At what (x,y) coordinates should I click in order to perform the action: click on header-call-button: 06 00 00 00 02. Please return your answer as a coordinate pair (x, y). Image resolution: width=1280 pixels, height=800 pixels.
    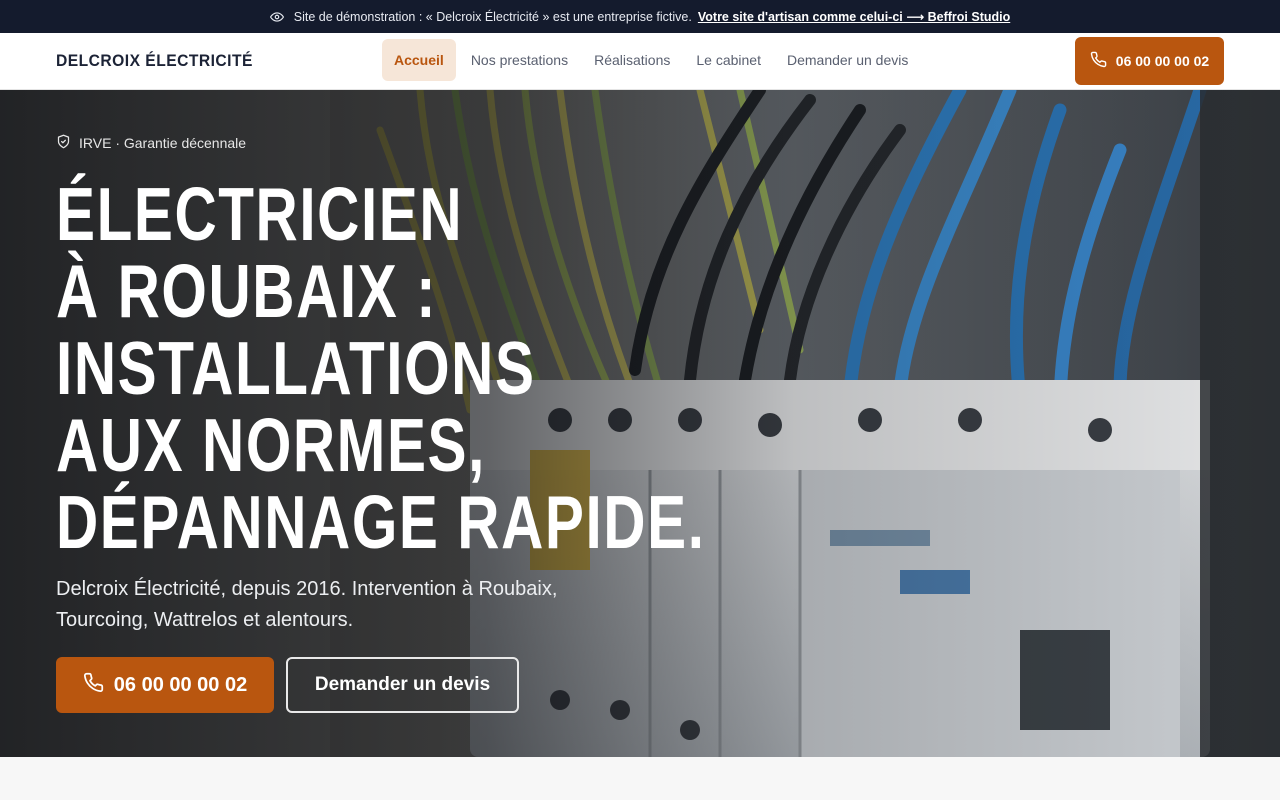
    Looking at the image, I should click on (1149, 61).